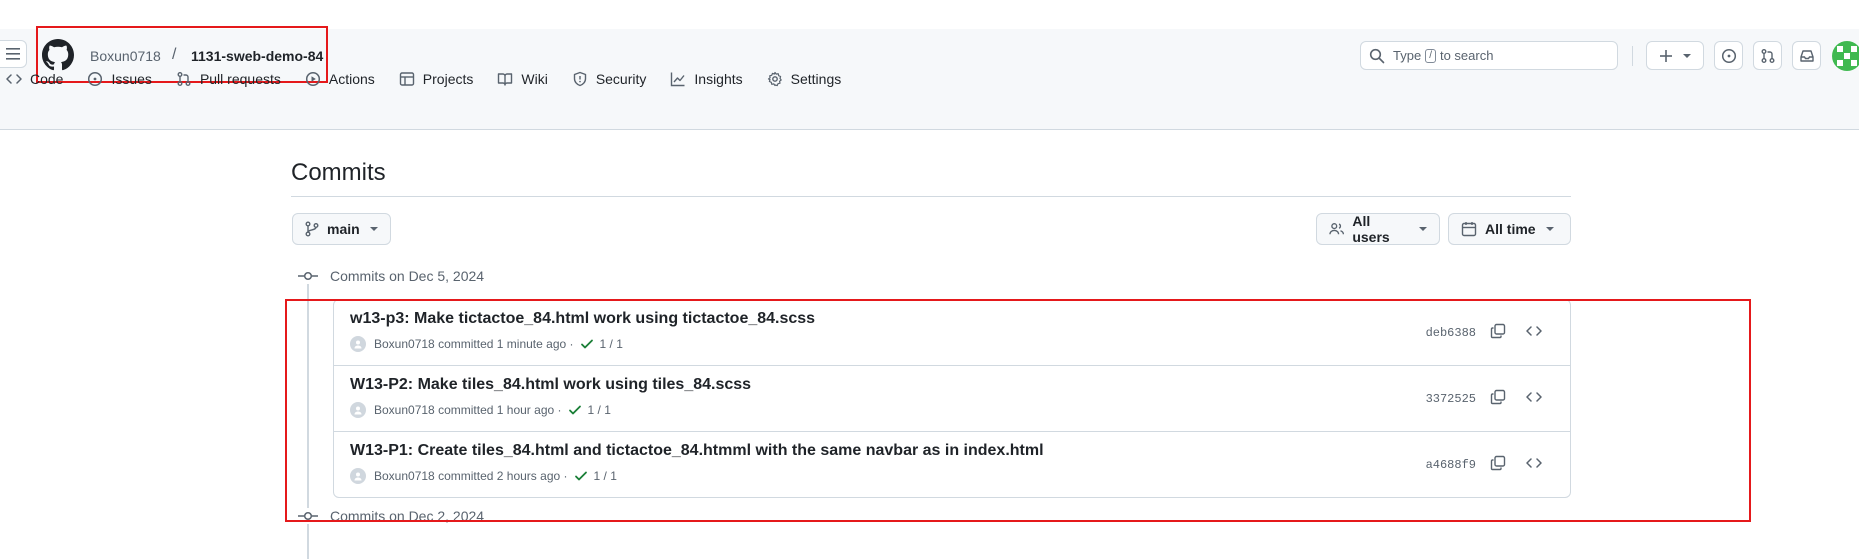 This screenshot has width=1859, height=559. I want to click on search-shortcut-key: /, so click(1430, 55).